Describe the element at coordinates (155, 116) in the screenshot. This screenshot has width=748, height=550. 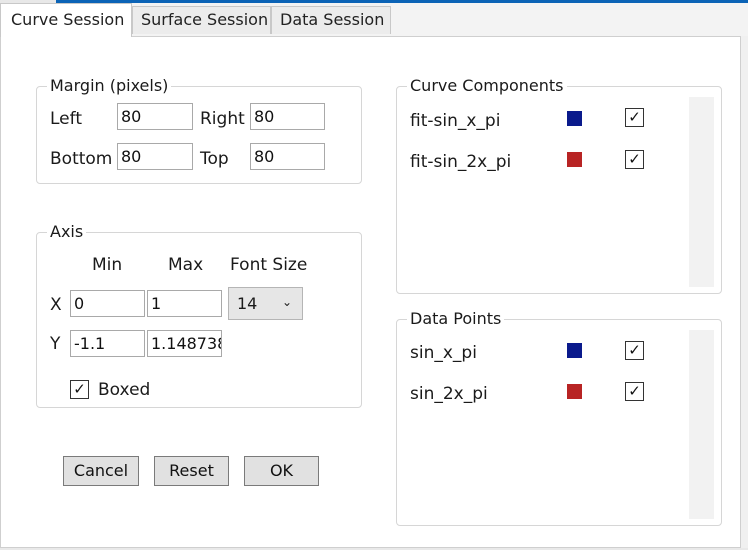
I see `margin-left-input: 80` at that location.